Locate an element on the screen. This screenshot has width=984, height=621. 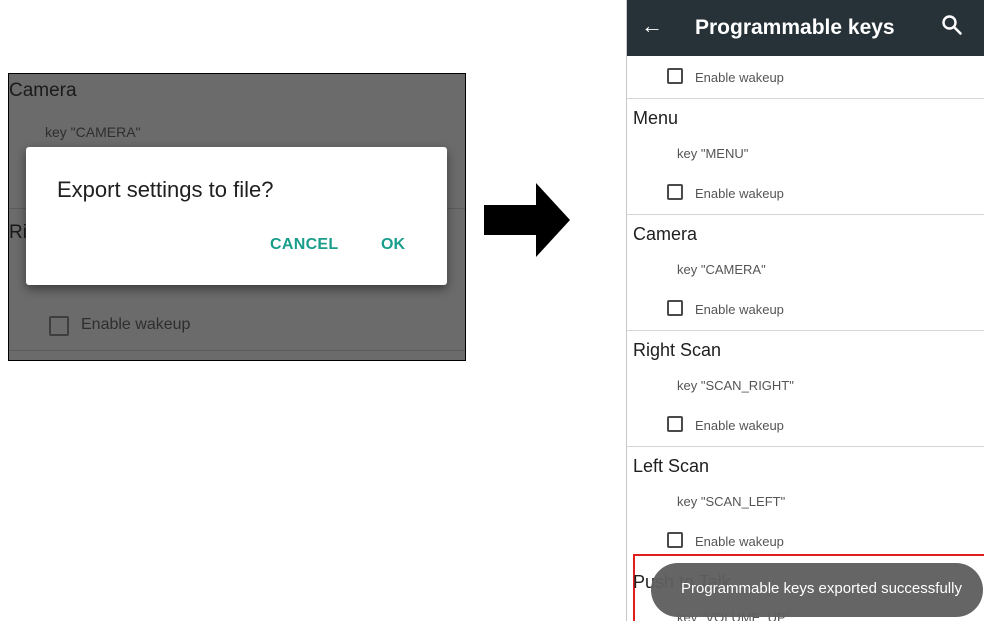
bg-enable-wakeup-label: Enable wakeup is located at coordinates (136, 324).